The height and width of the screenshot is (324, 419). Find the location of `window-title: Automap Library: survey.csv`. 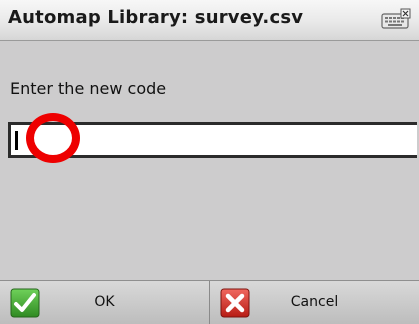

window-title: Automap Library: survey.csv is located at coordinates (156, 17).